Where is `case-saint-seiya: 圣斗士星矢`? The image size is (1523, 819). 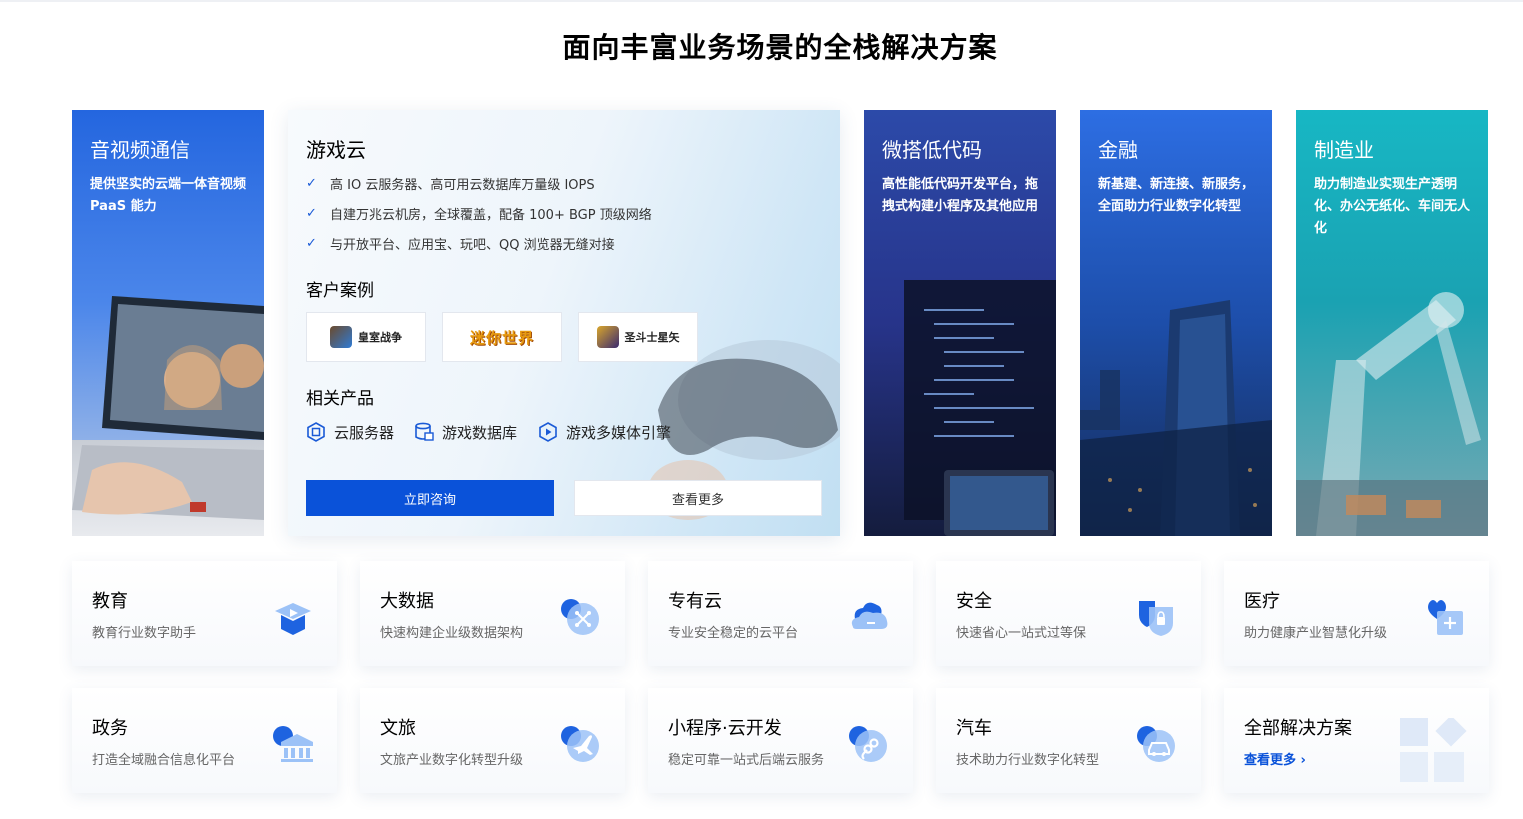
case-saint-seiya: 圣斗士星矢 is located at coordinates (638, 337).